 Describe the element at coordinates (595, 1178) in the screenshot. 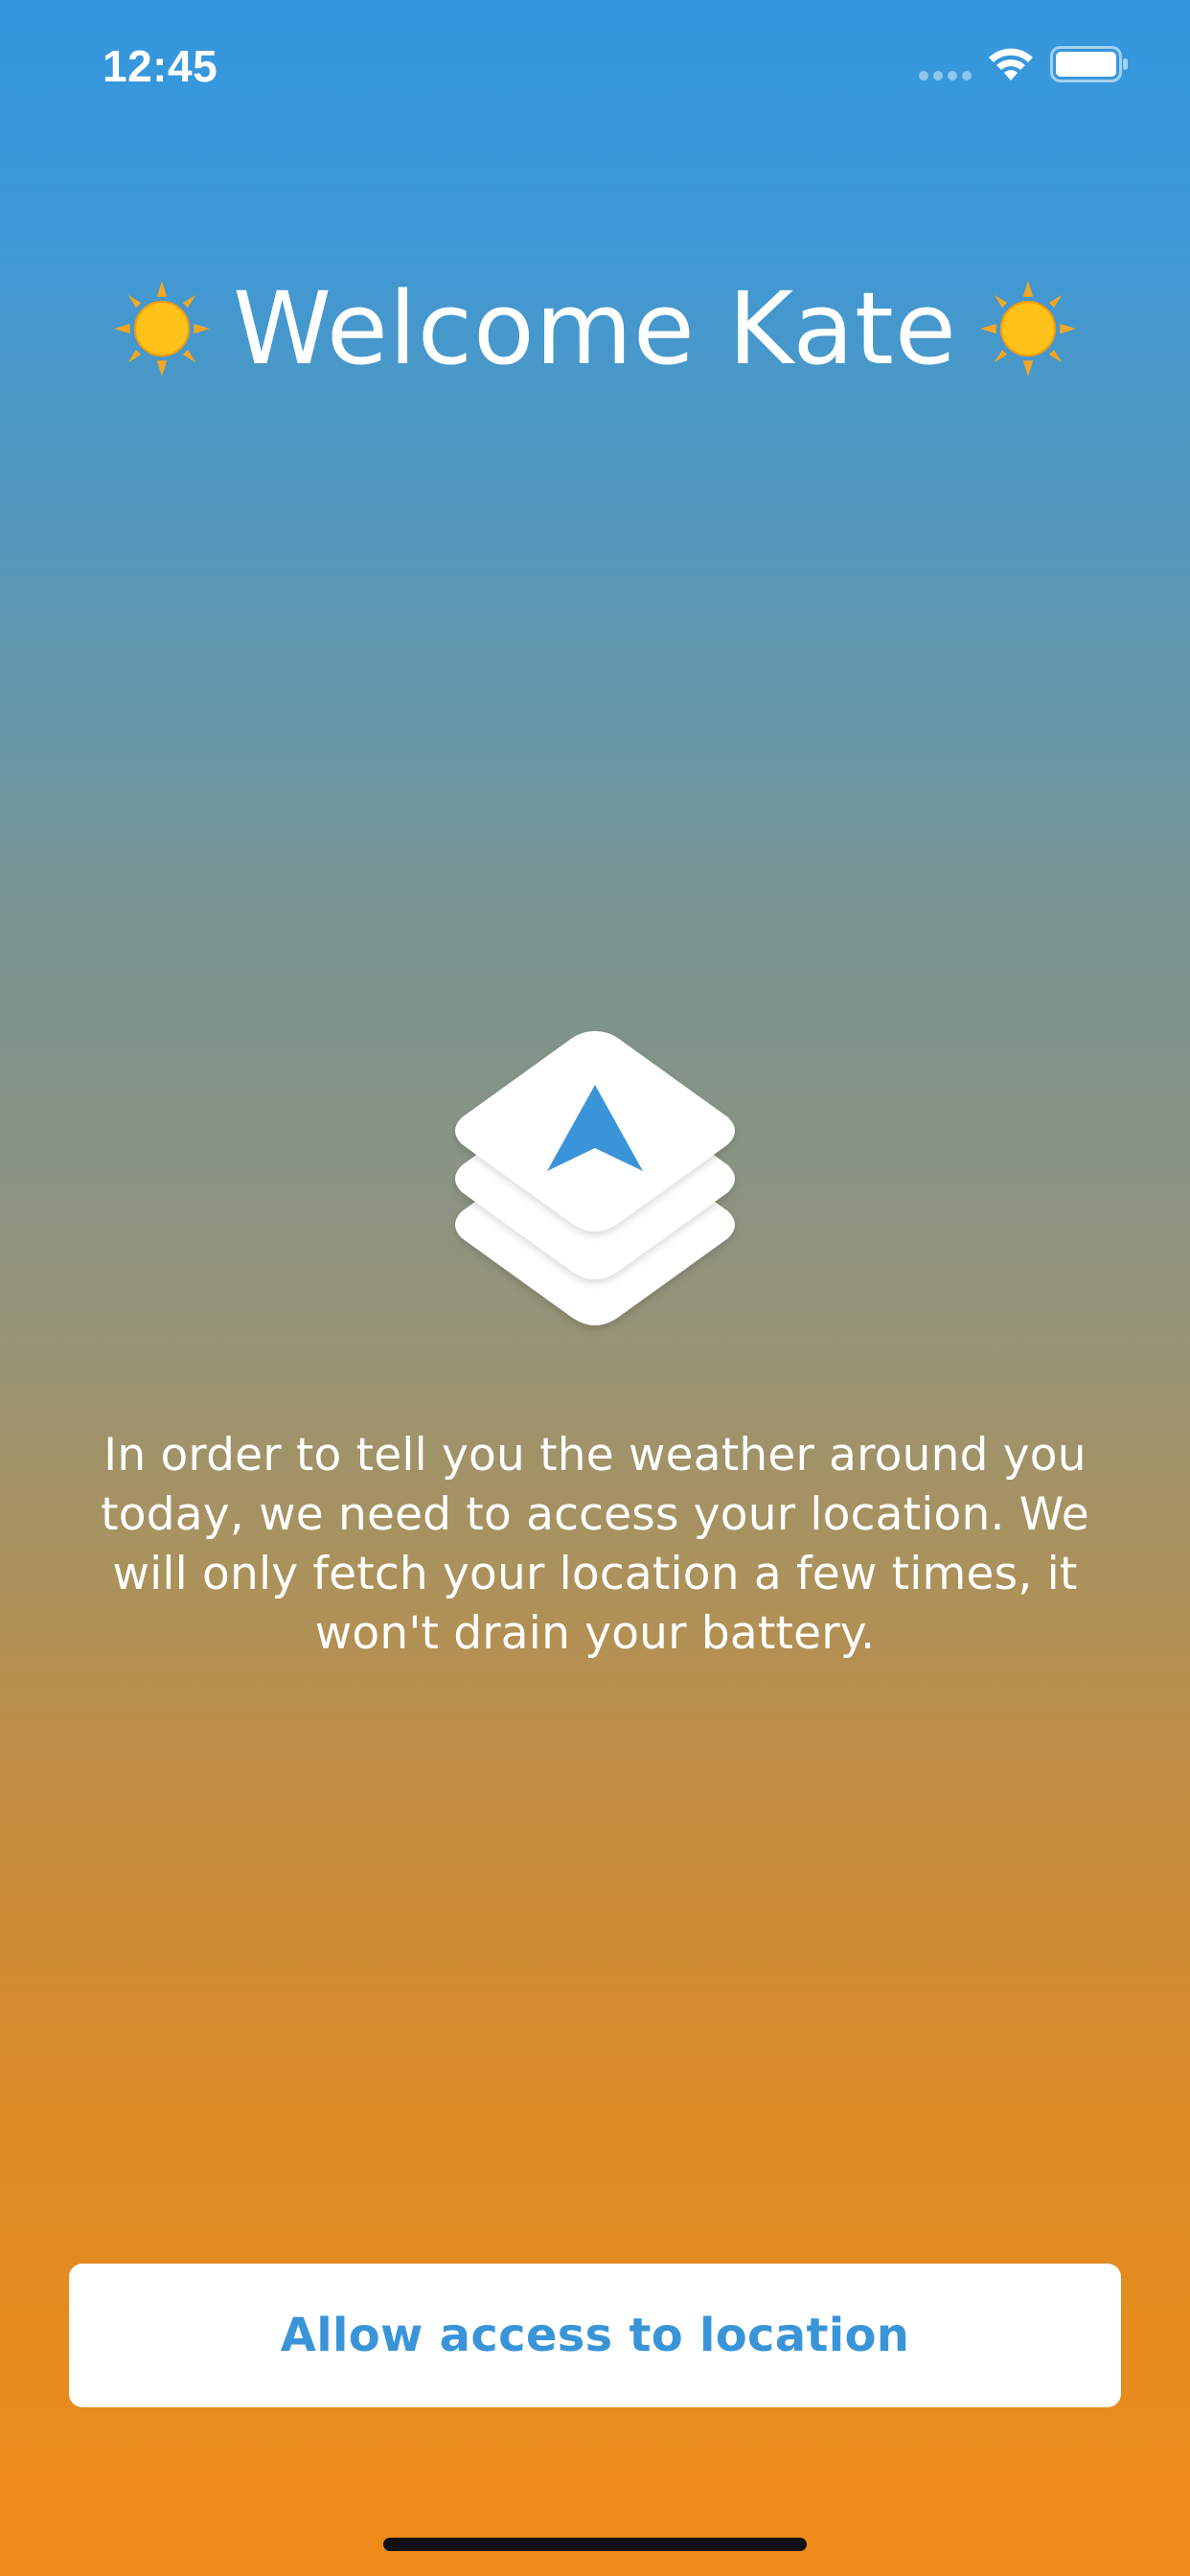

I see `location-arrow-stack-icon` at that location.